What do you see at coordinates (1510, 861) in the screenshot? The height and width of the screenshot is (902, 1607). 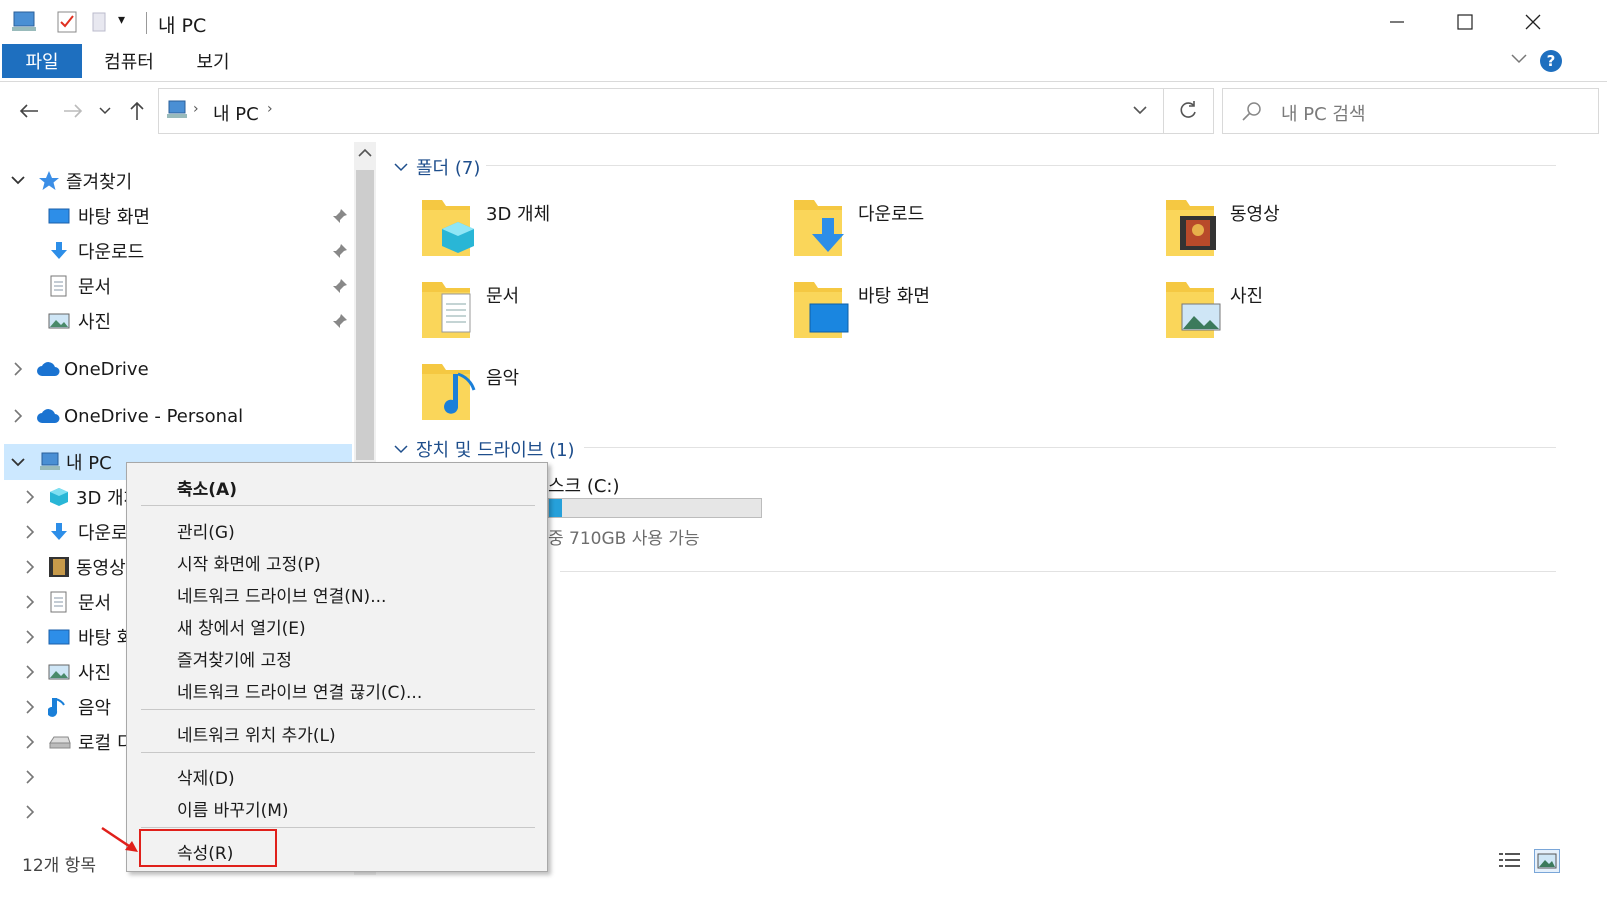 I see `details-view-icon` at bounding box center [1510, 861].